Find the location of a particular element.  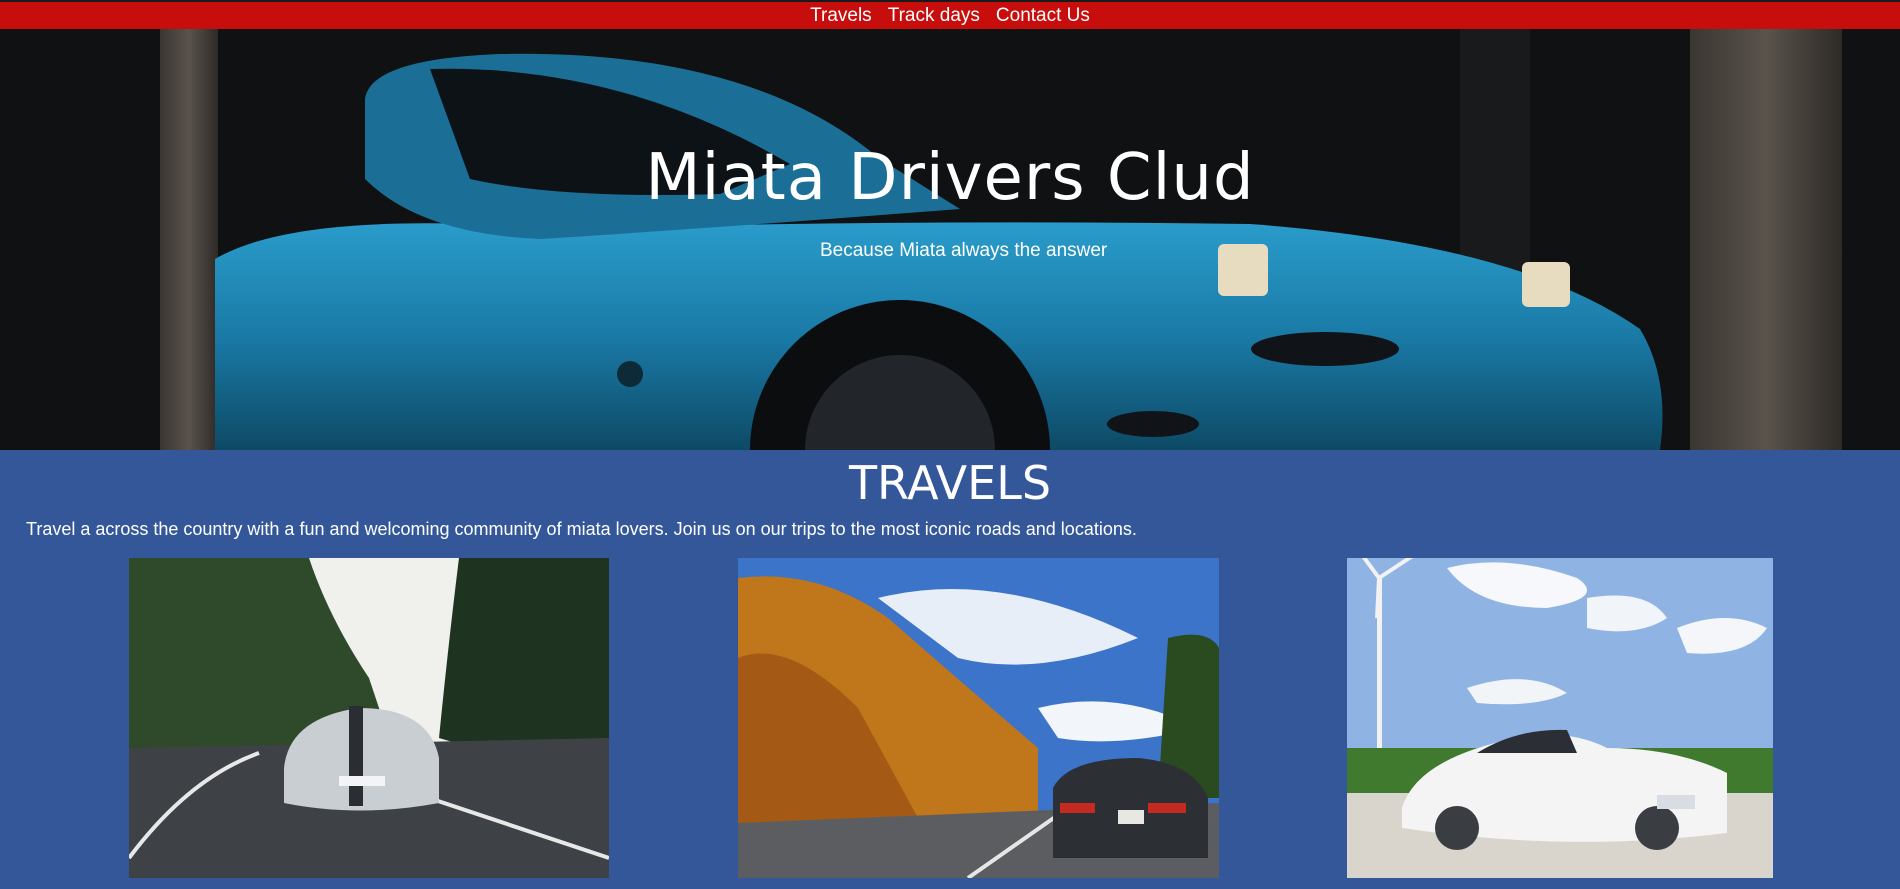

hero-title: Miata Drivers Clud is located at coordinates (950, 178).